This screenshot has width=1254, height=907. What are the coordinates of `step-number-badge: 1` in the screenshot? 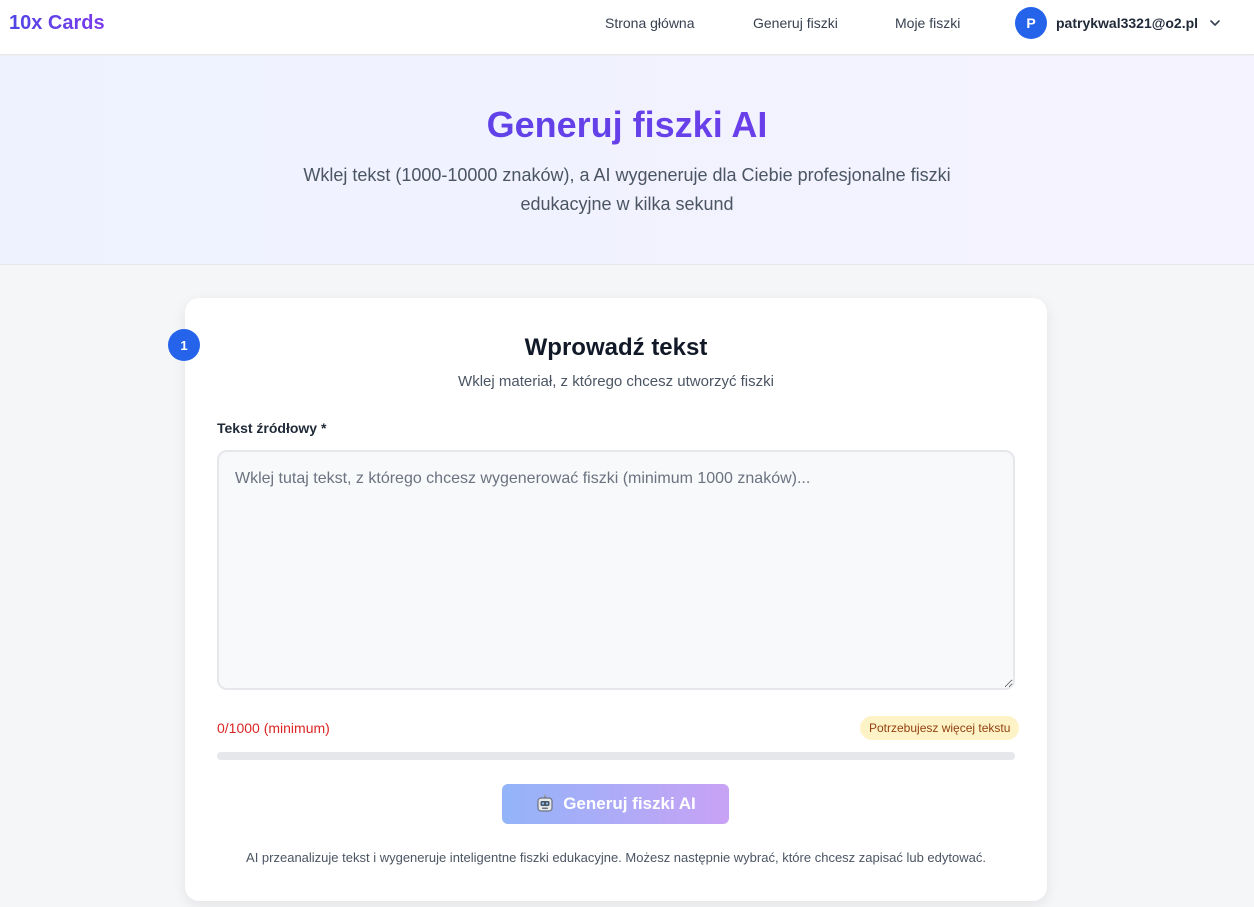 It's located at (184, 345).